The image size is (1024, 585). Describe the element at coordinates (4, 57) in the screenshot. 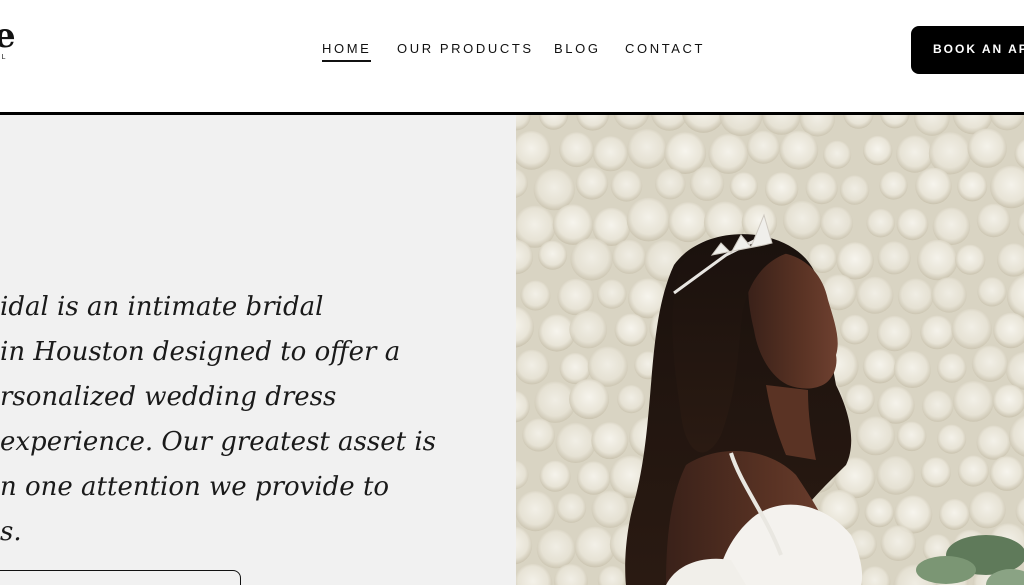

I see `logo-subtitle: AL` at that location.